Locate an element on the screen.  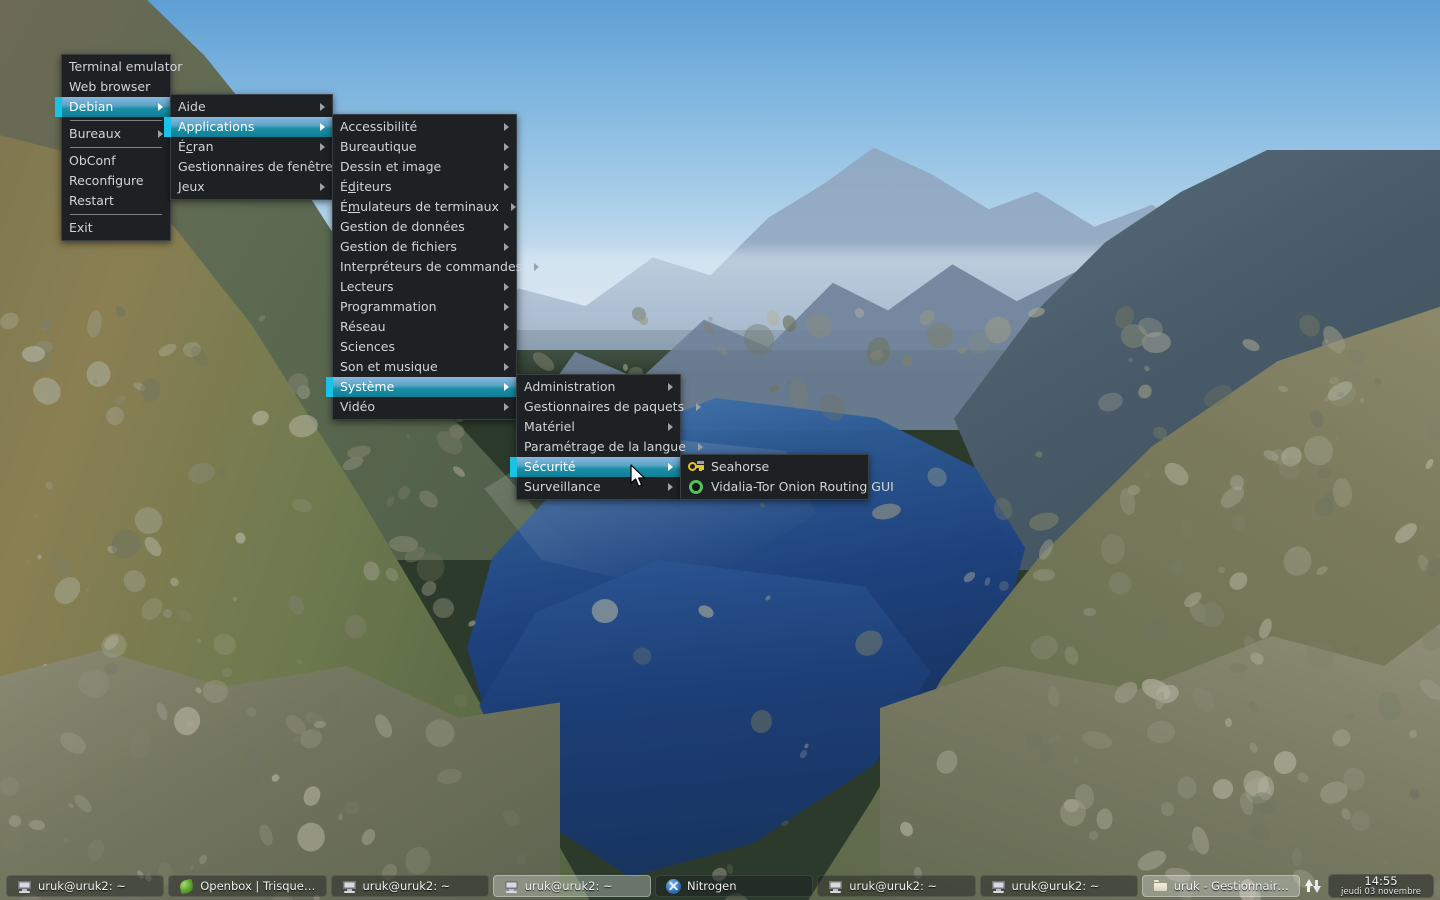
menu-item-label: Reconfigure is located at coordinates (106, 180).